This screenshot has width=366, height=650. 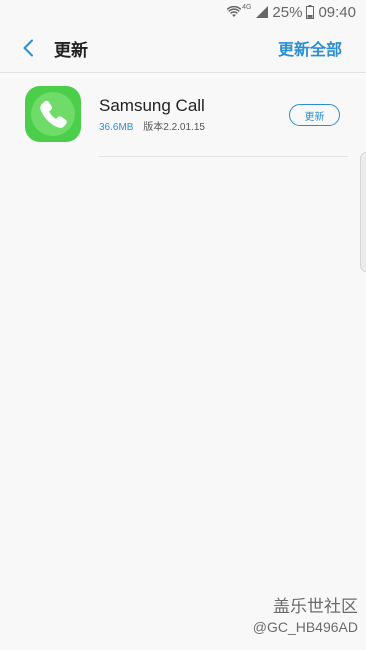 I want to click on signal-icon, so click(x=262, y=12).